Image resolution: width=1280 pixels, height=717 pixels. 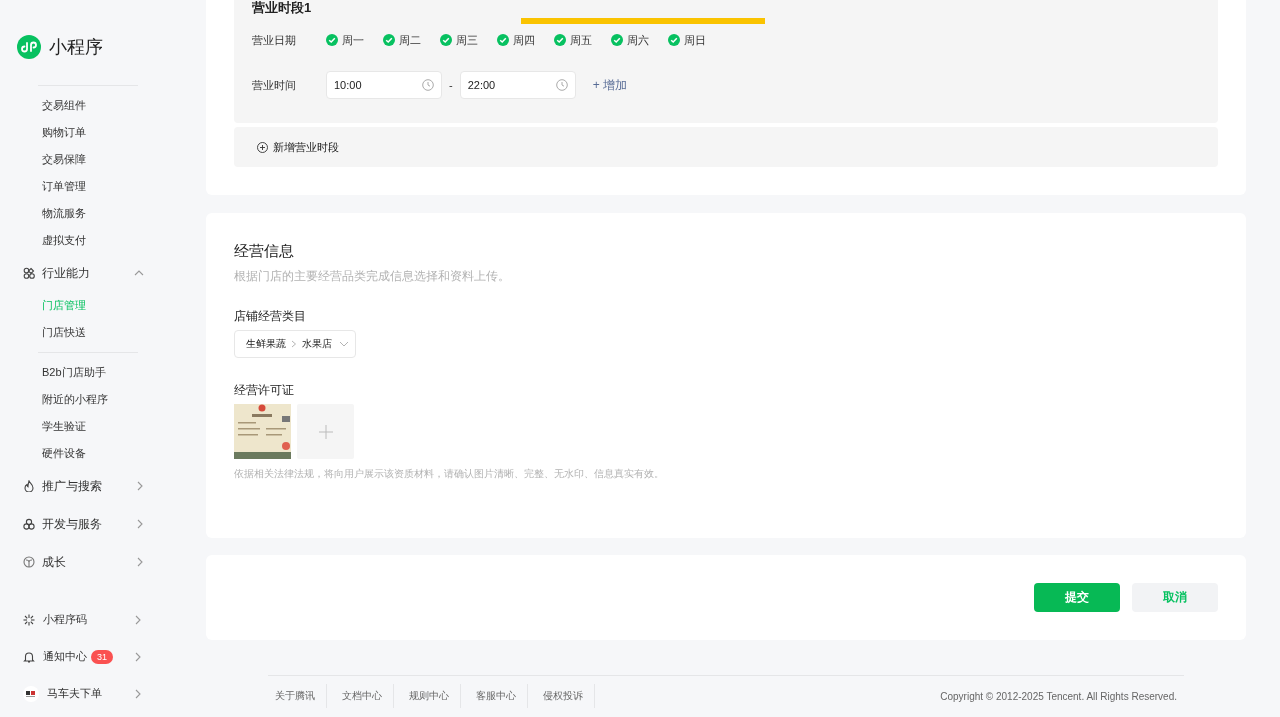 What do you see at coordinates (282, 8) in the screenshot?
I see `section-title: 营业时段1` at bounding box center [282, 8].